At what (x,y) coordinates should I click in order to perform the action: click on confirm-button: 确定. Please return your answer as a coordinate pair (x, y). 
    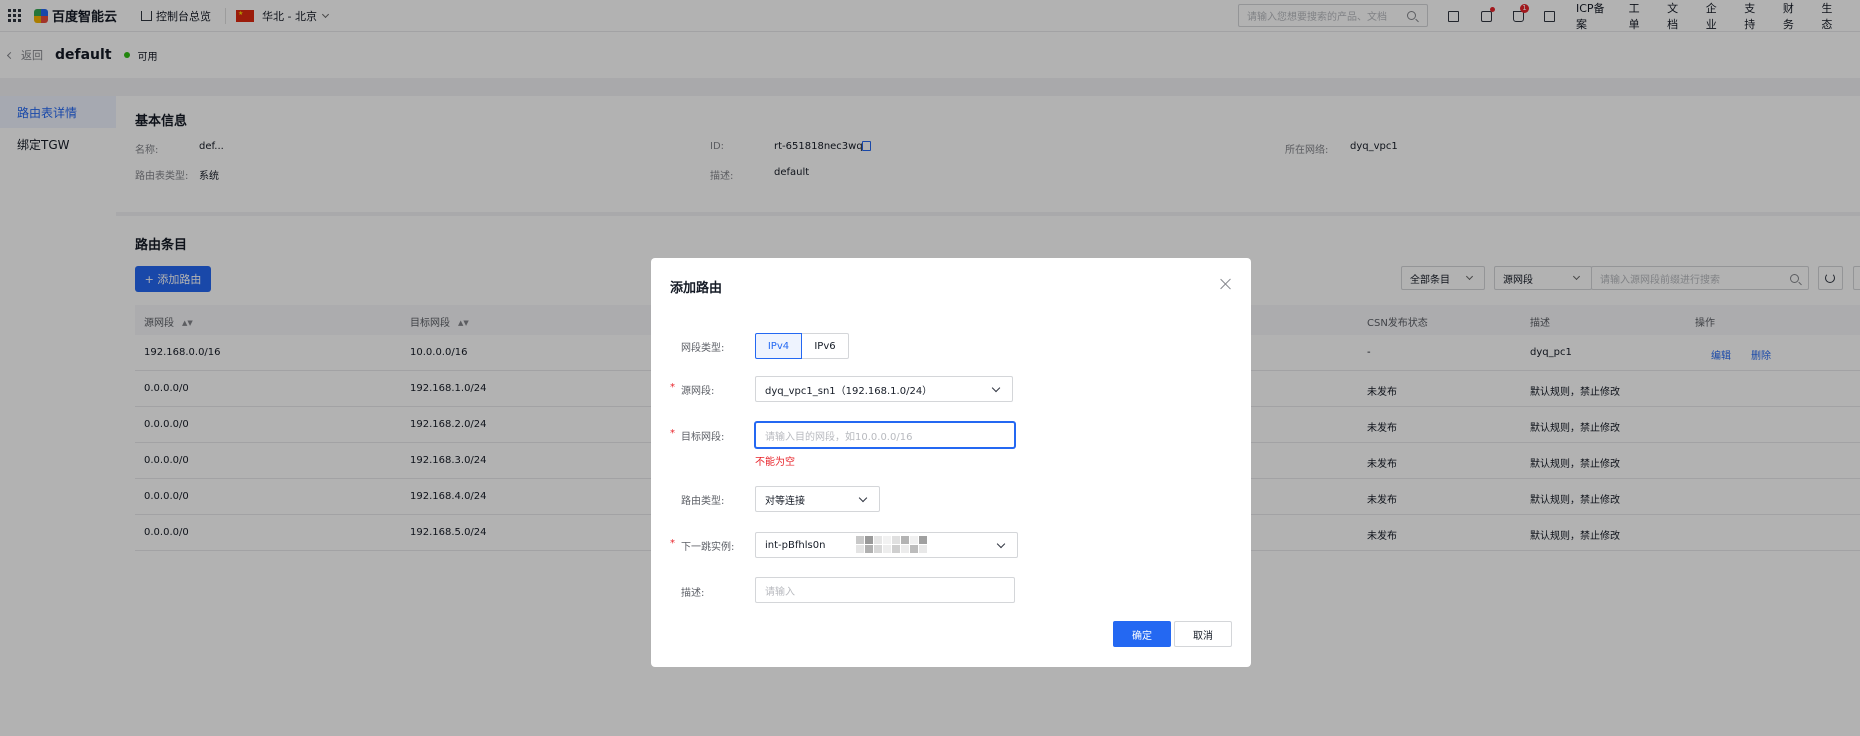
    Looking at the image, I should click on (1142, 634).